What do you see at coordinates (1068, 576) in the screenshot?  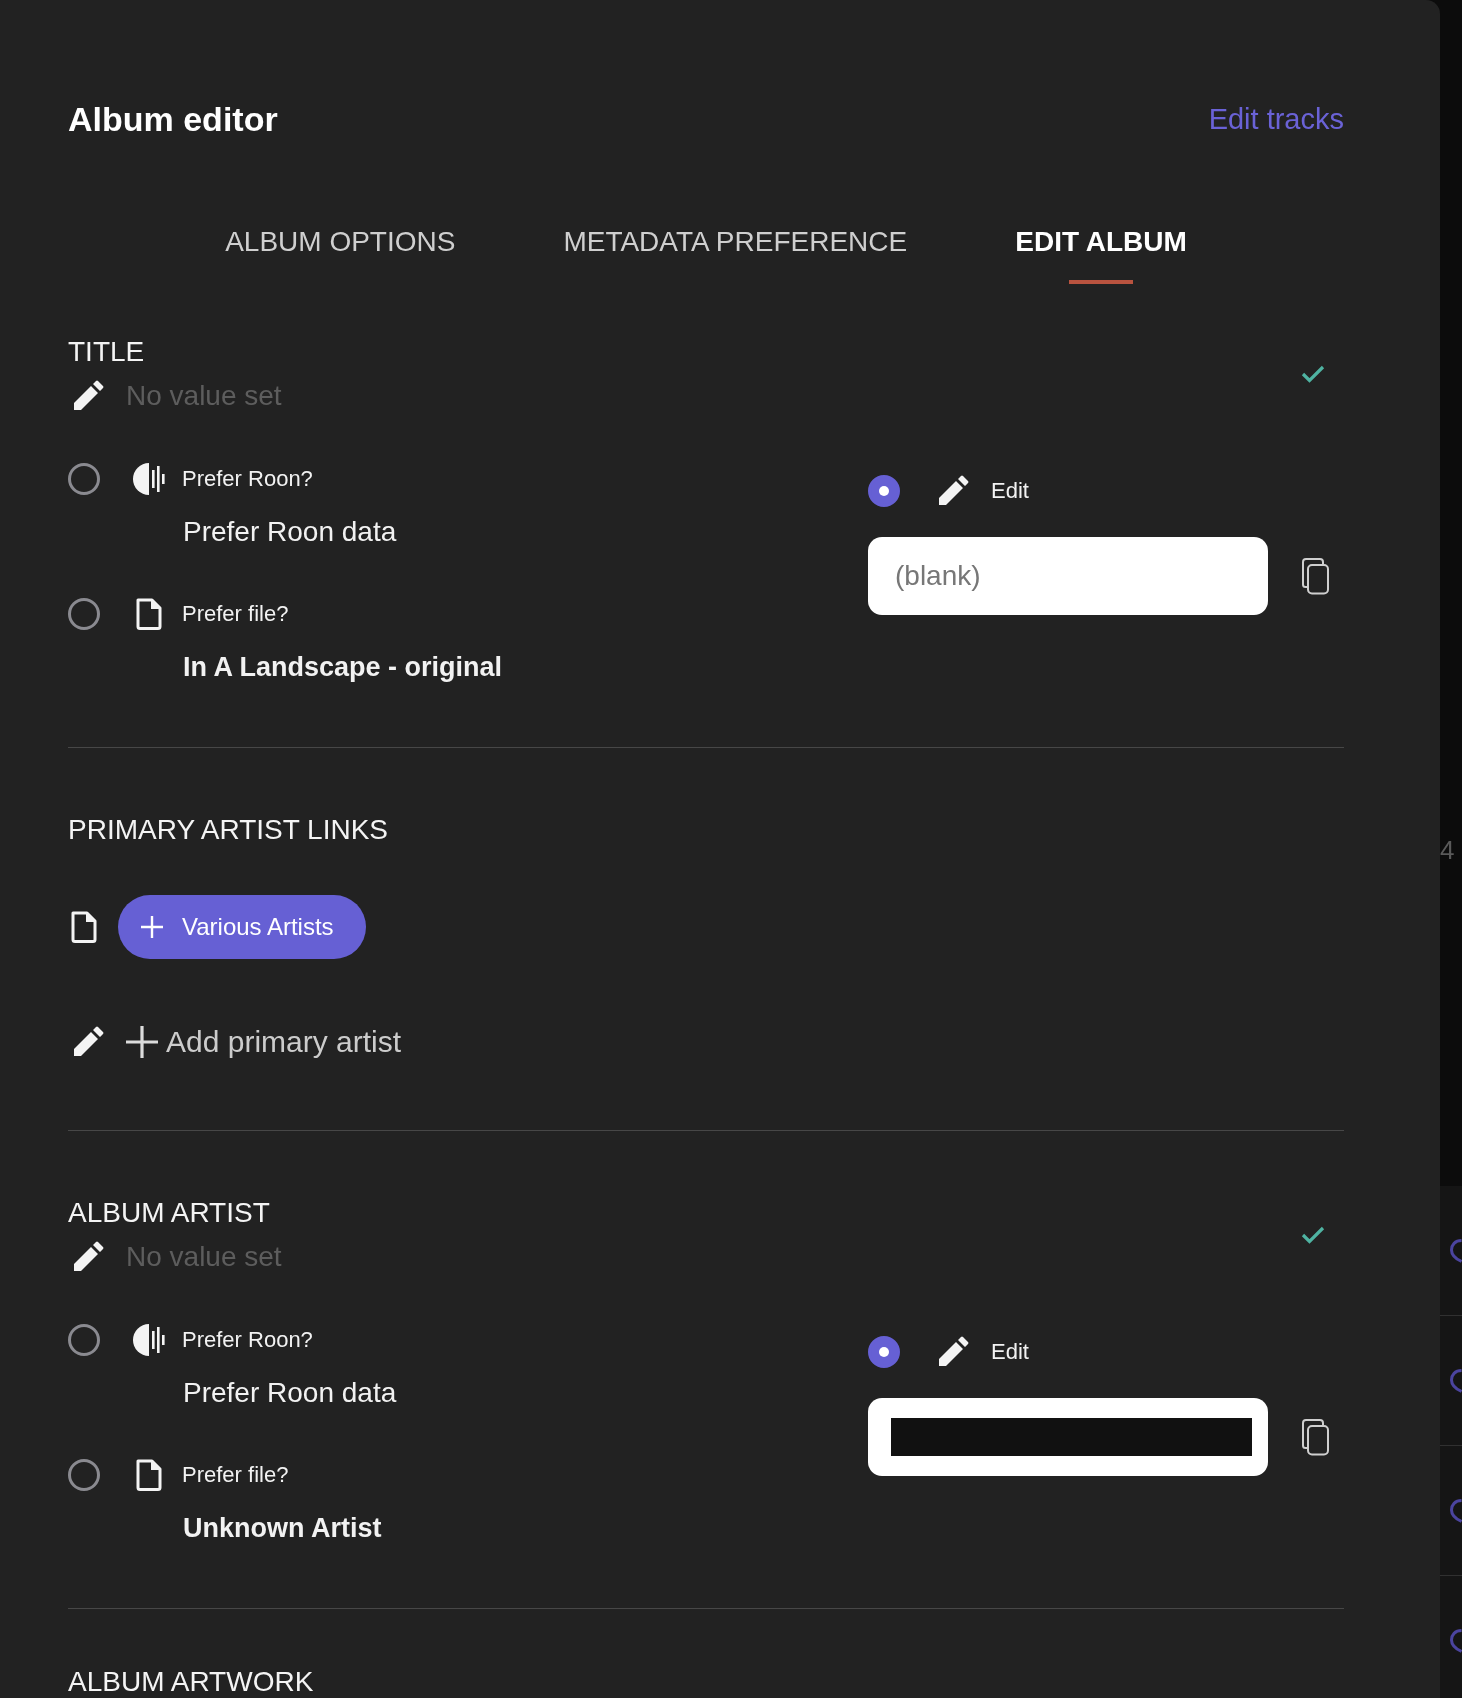 I see `text-input: (blank)` at bounding box center [1068, 576].